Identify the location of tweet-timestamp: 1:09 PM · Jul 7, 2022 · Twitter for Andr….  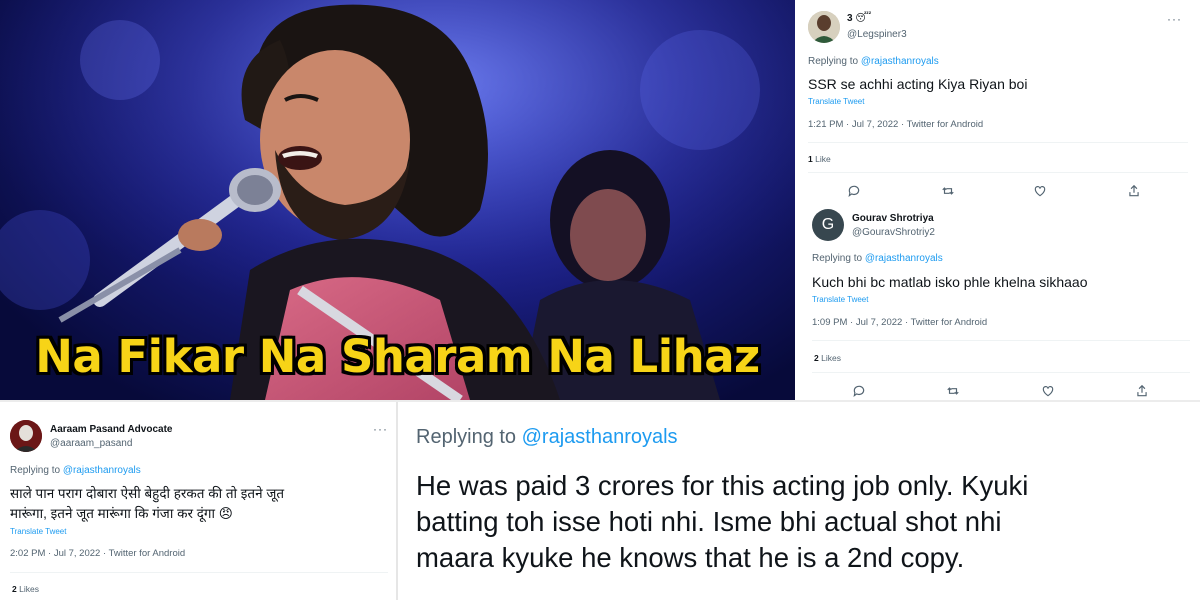
(899, 322).